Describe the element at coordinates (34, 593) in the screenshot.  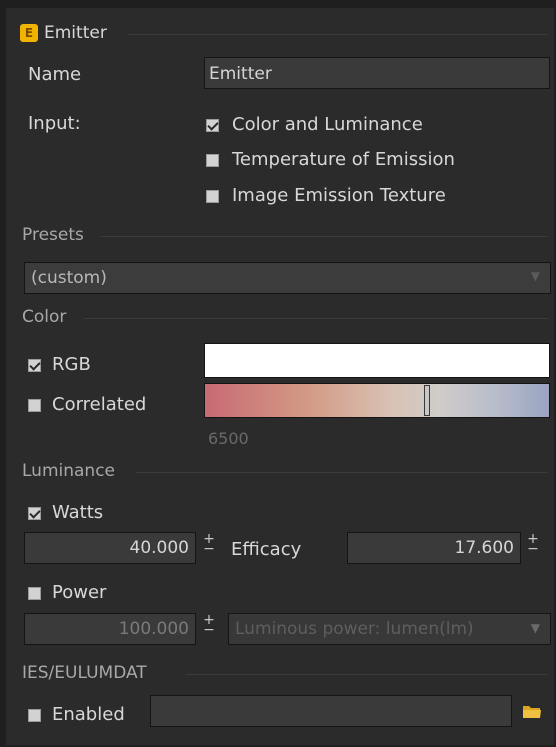
I see `power-checkbox` at that location.